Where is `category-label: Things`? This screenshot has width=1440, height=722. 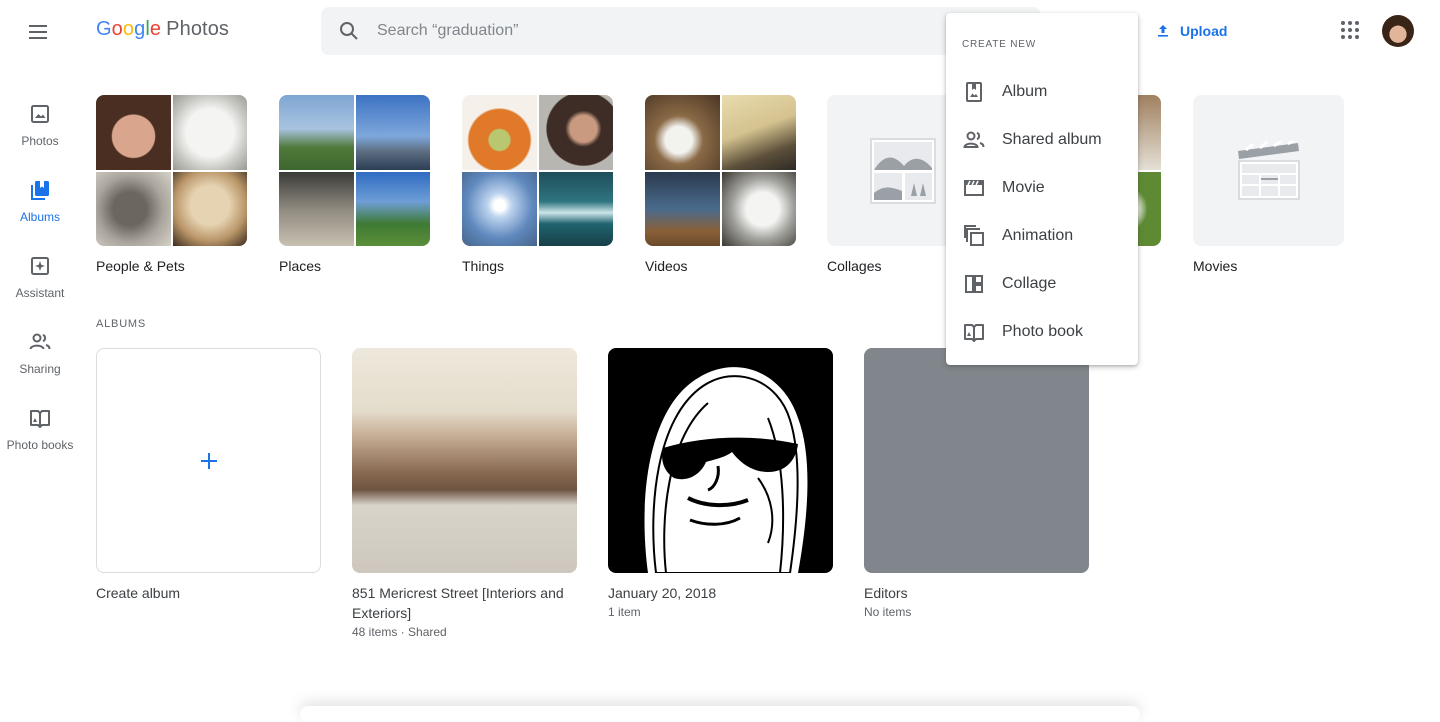 category-label: Things is located at coordinates (483, 266).